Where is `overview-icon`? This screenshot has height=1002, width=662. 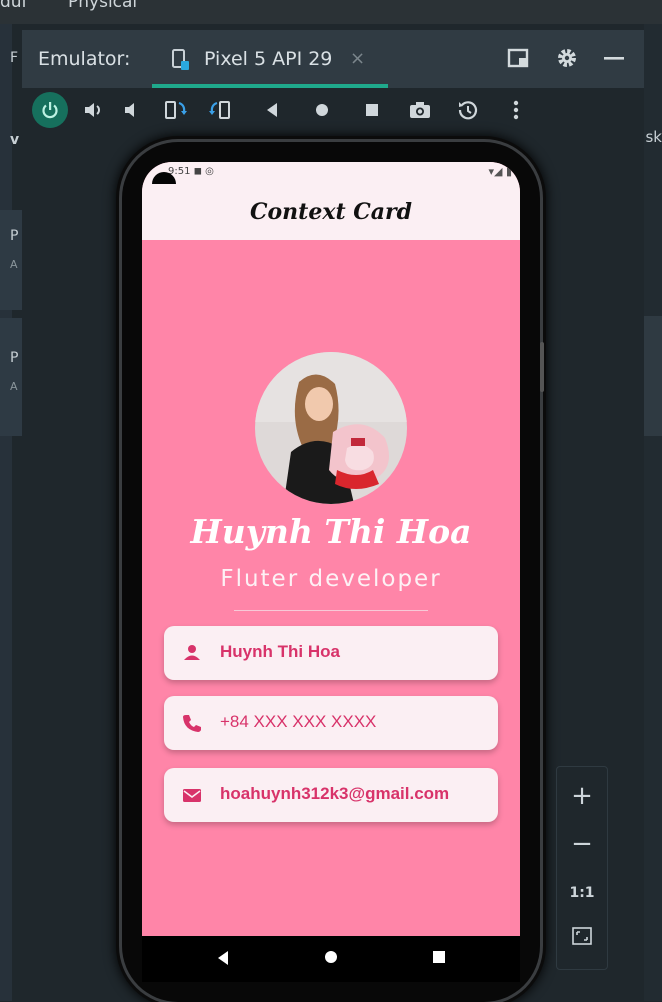 overview-icon is located at coordinates (372, 110).